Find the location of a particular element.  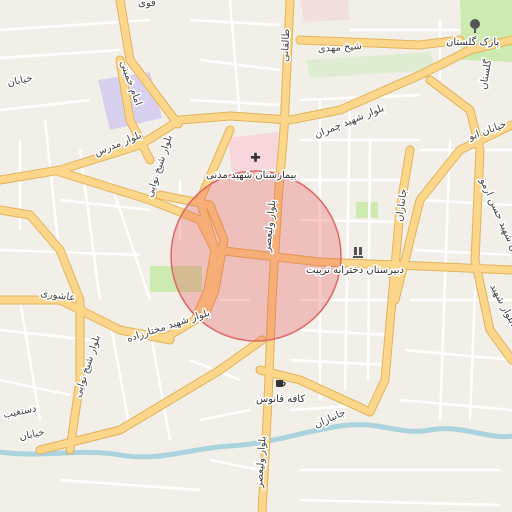

label-school: دبیرستان دخترانه تربیت is located at coordinates (355, 270).